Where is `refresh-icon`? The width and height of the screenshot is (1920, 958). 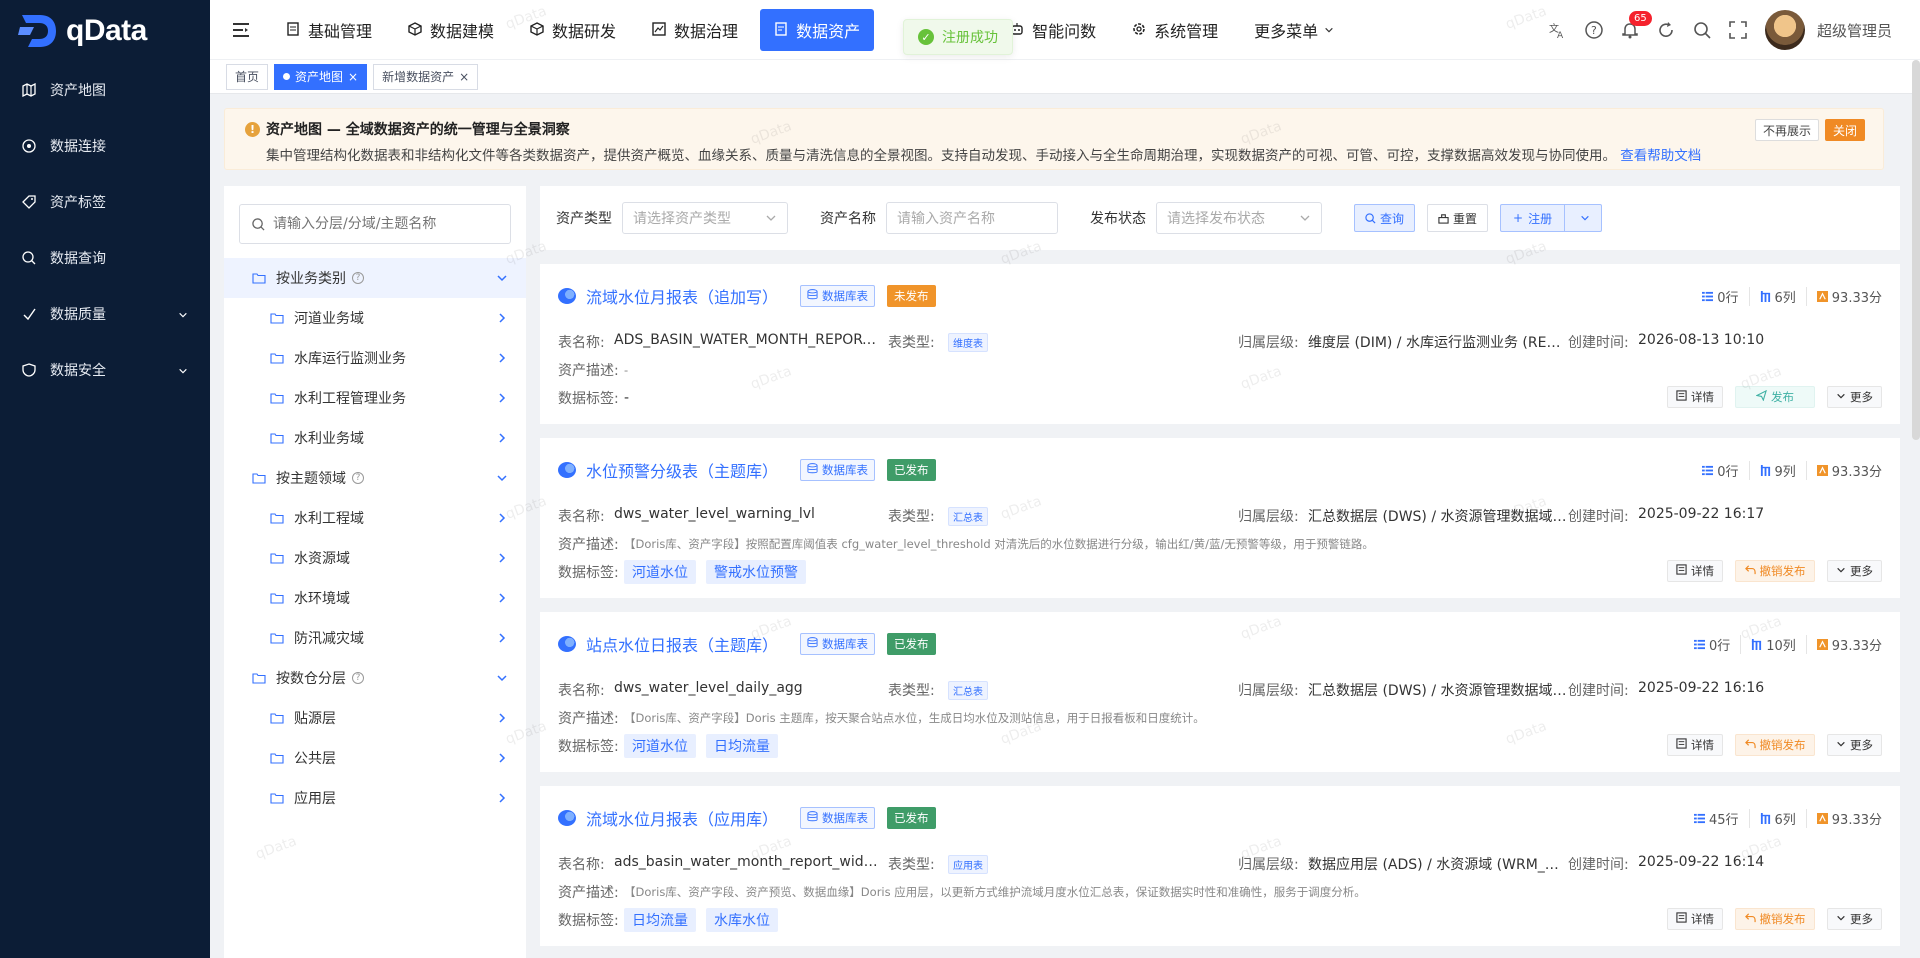 refresh-icon is located at coordinates (1666, 30).